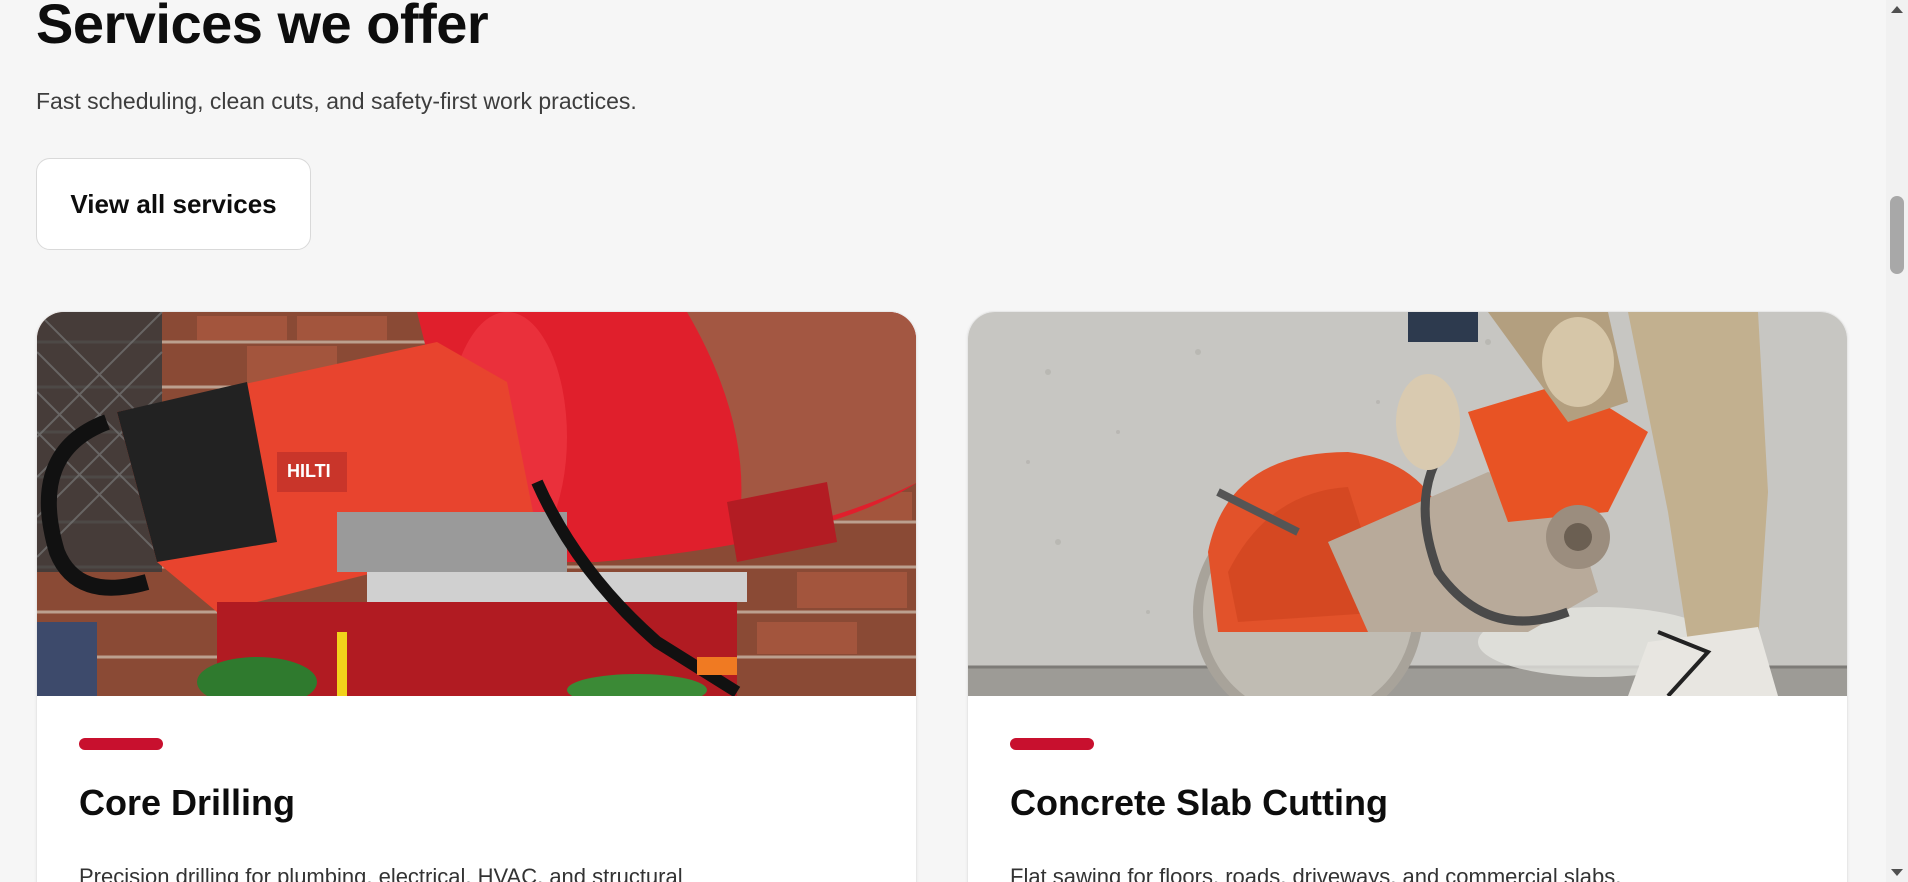 The width and height of the screenshot is (1908, 882). I want to click on scroll-thumb, so click(1897, 235).